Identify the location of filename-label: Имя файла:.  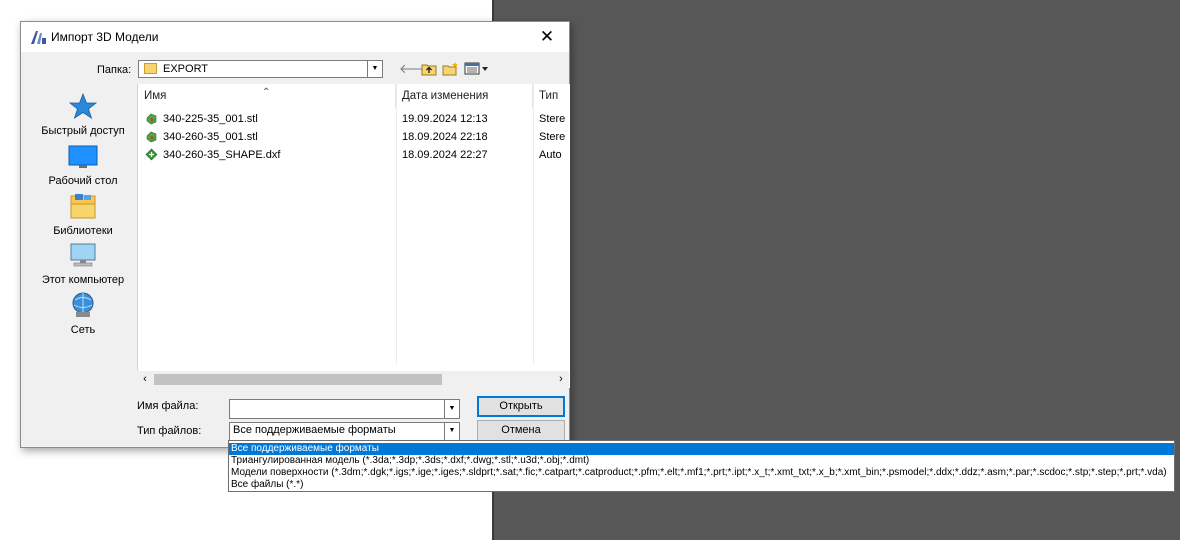
(168, 406).